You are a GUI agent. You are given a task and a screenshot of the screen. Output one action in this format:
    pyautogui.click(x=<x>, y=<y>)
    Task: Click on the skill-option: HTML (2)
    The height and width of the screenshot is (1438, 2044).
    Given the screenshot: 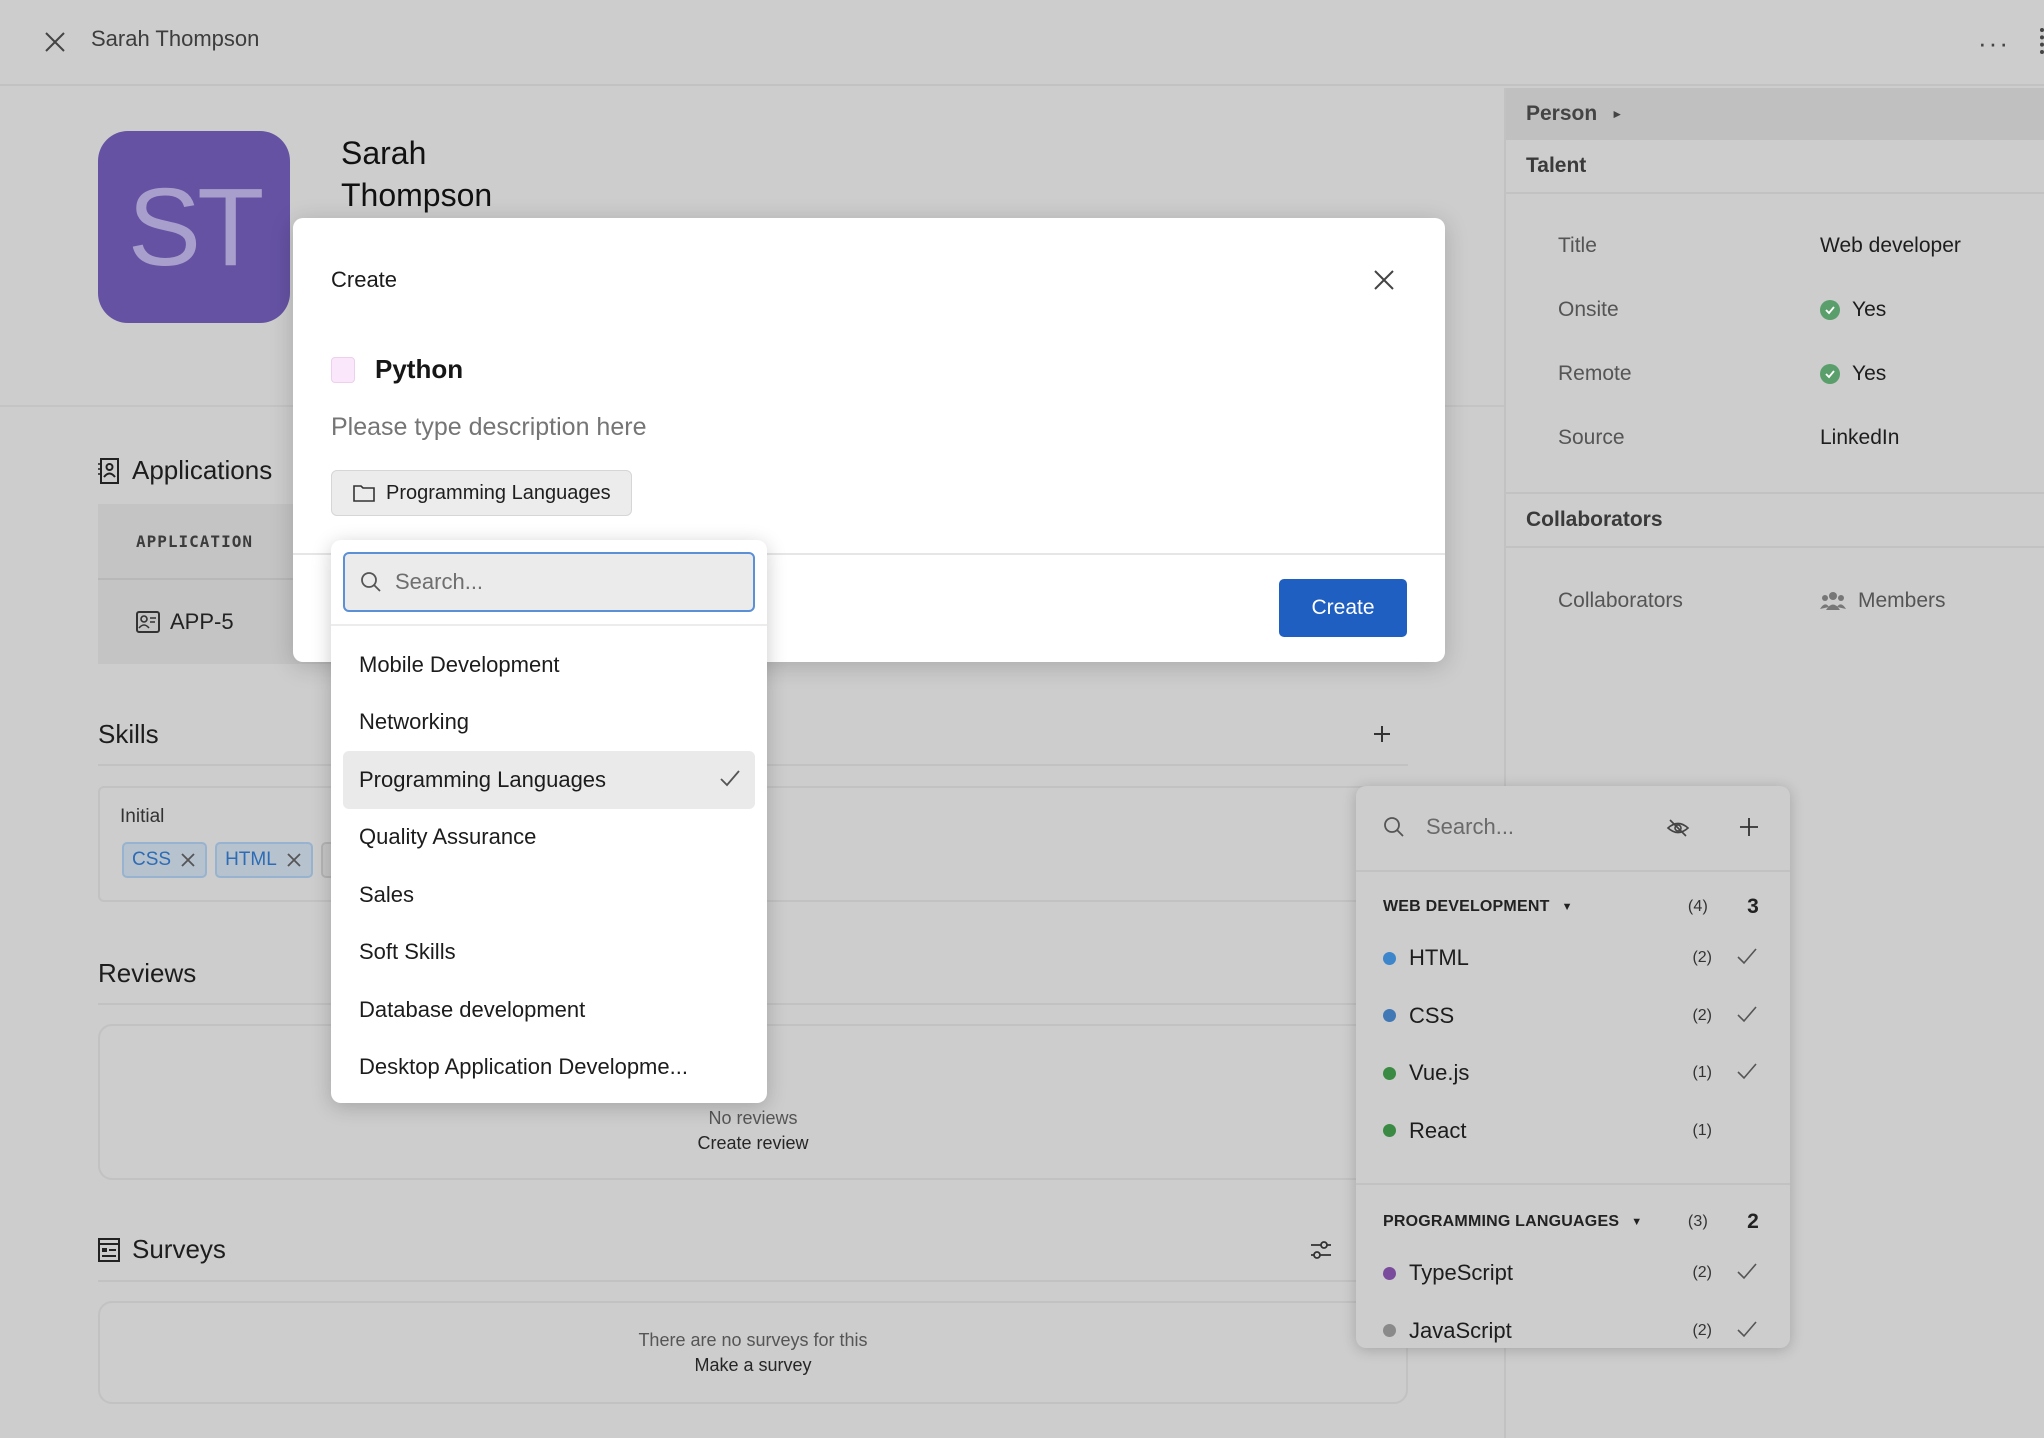 What is the action you would take?
    pyautogui.click(x=1572, y=958)
    